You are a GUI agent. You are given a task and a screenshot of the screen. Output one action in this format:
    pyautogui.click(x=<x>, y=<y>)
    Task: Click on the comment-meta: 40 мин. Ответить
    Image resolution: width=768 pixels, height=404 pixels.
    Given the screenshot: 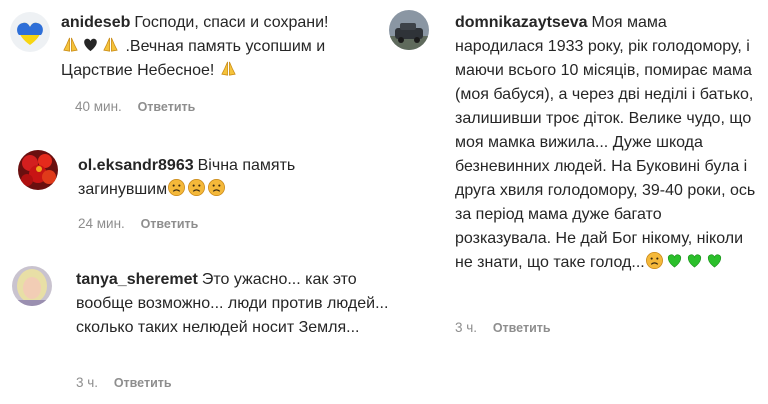 What is the action you would take?
    pyautogui.click(x=135, y=106)
    